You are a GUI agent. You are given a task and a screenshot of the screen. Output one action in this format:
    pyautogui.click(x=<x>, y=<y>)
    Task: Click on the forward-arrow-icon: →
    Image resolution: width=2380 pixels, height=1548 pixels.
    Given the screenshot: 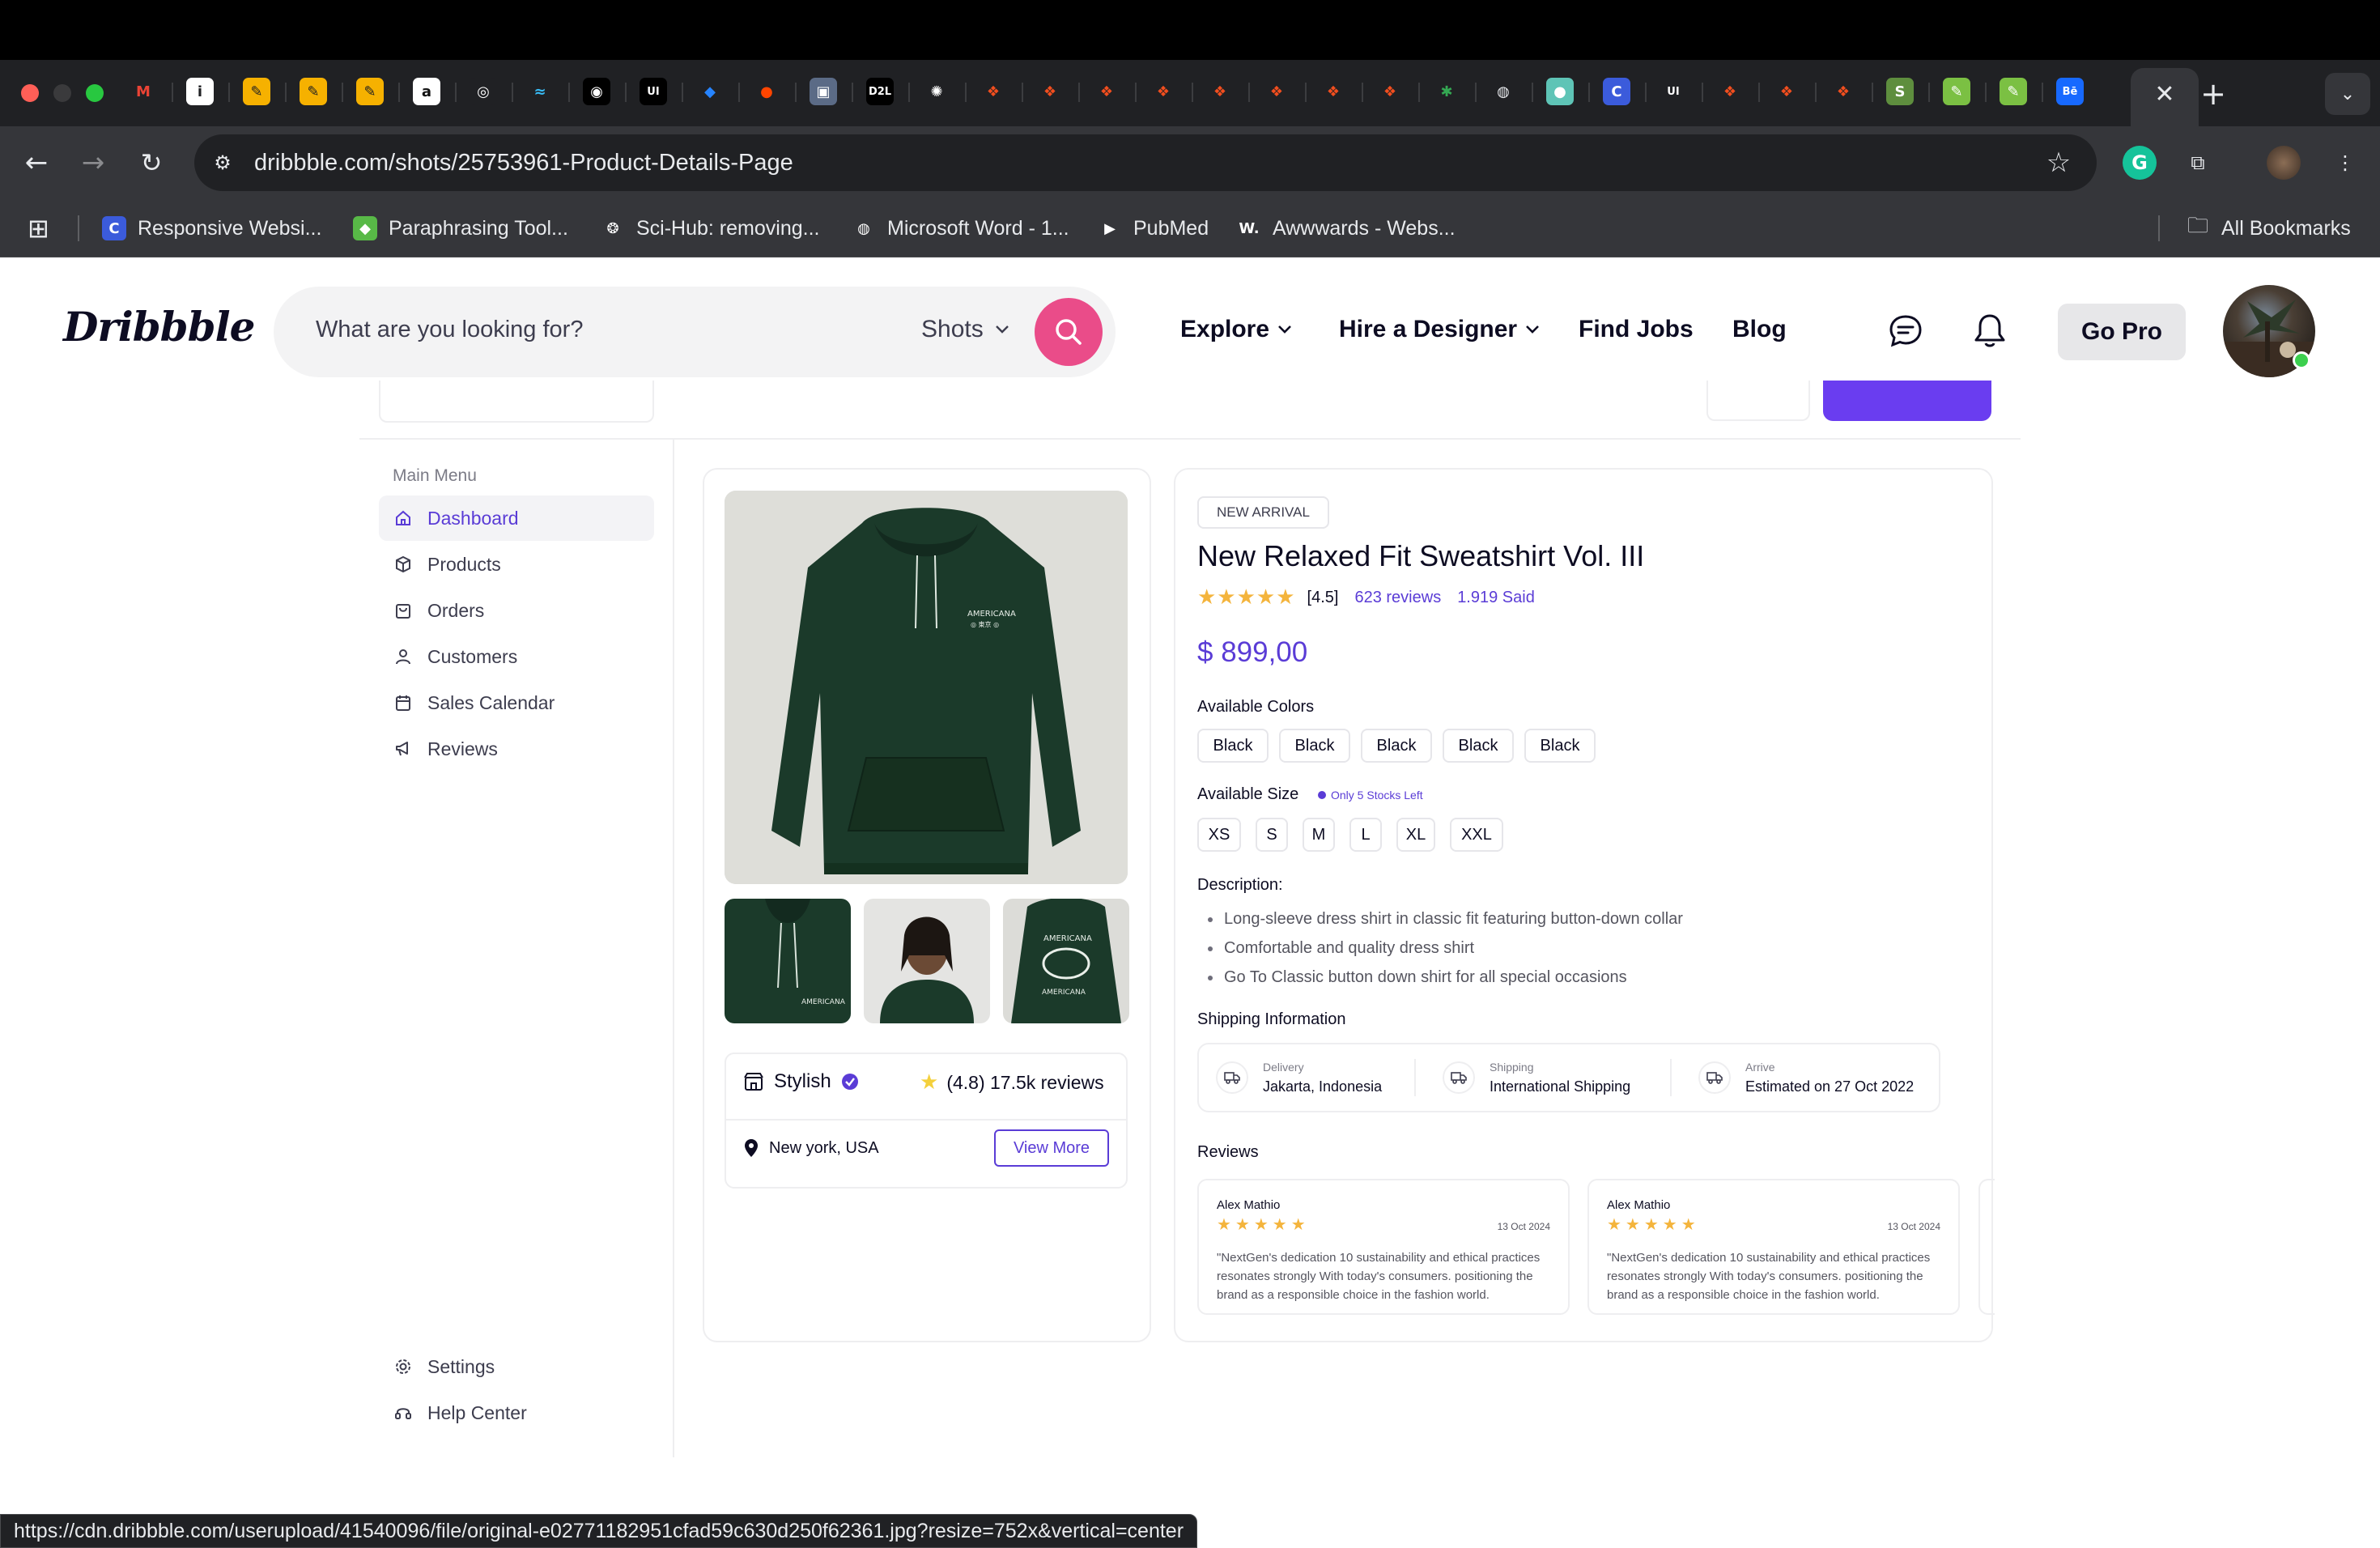 What is the action you would take?
    pyautogui.click(x=93, y=162)
    